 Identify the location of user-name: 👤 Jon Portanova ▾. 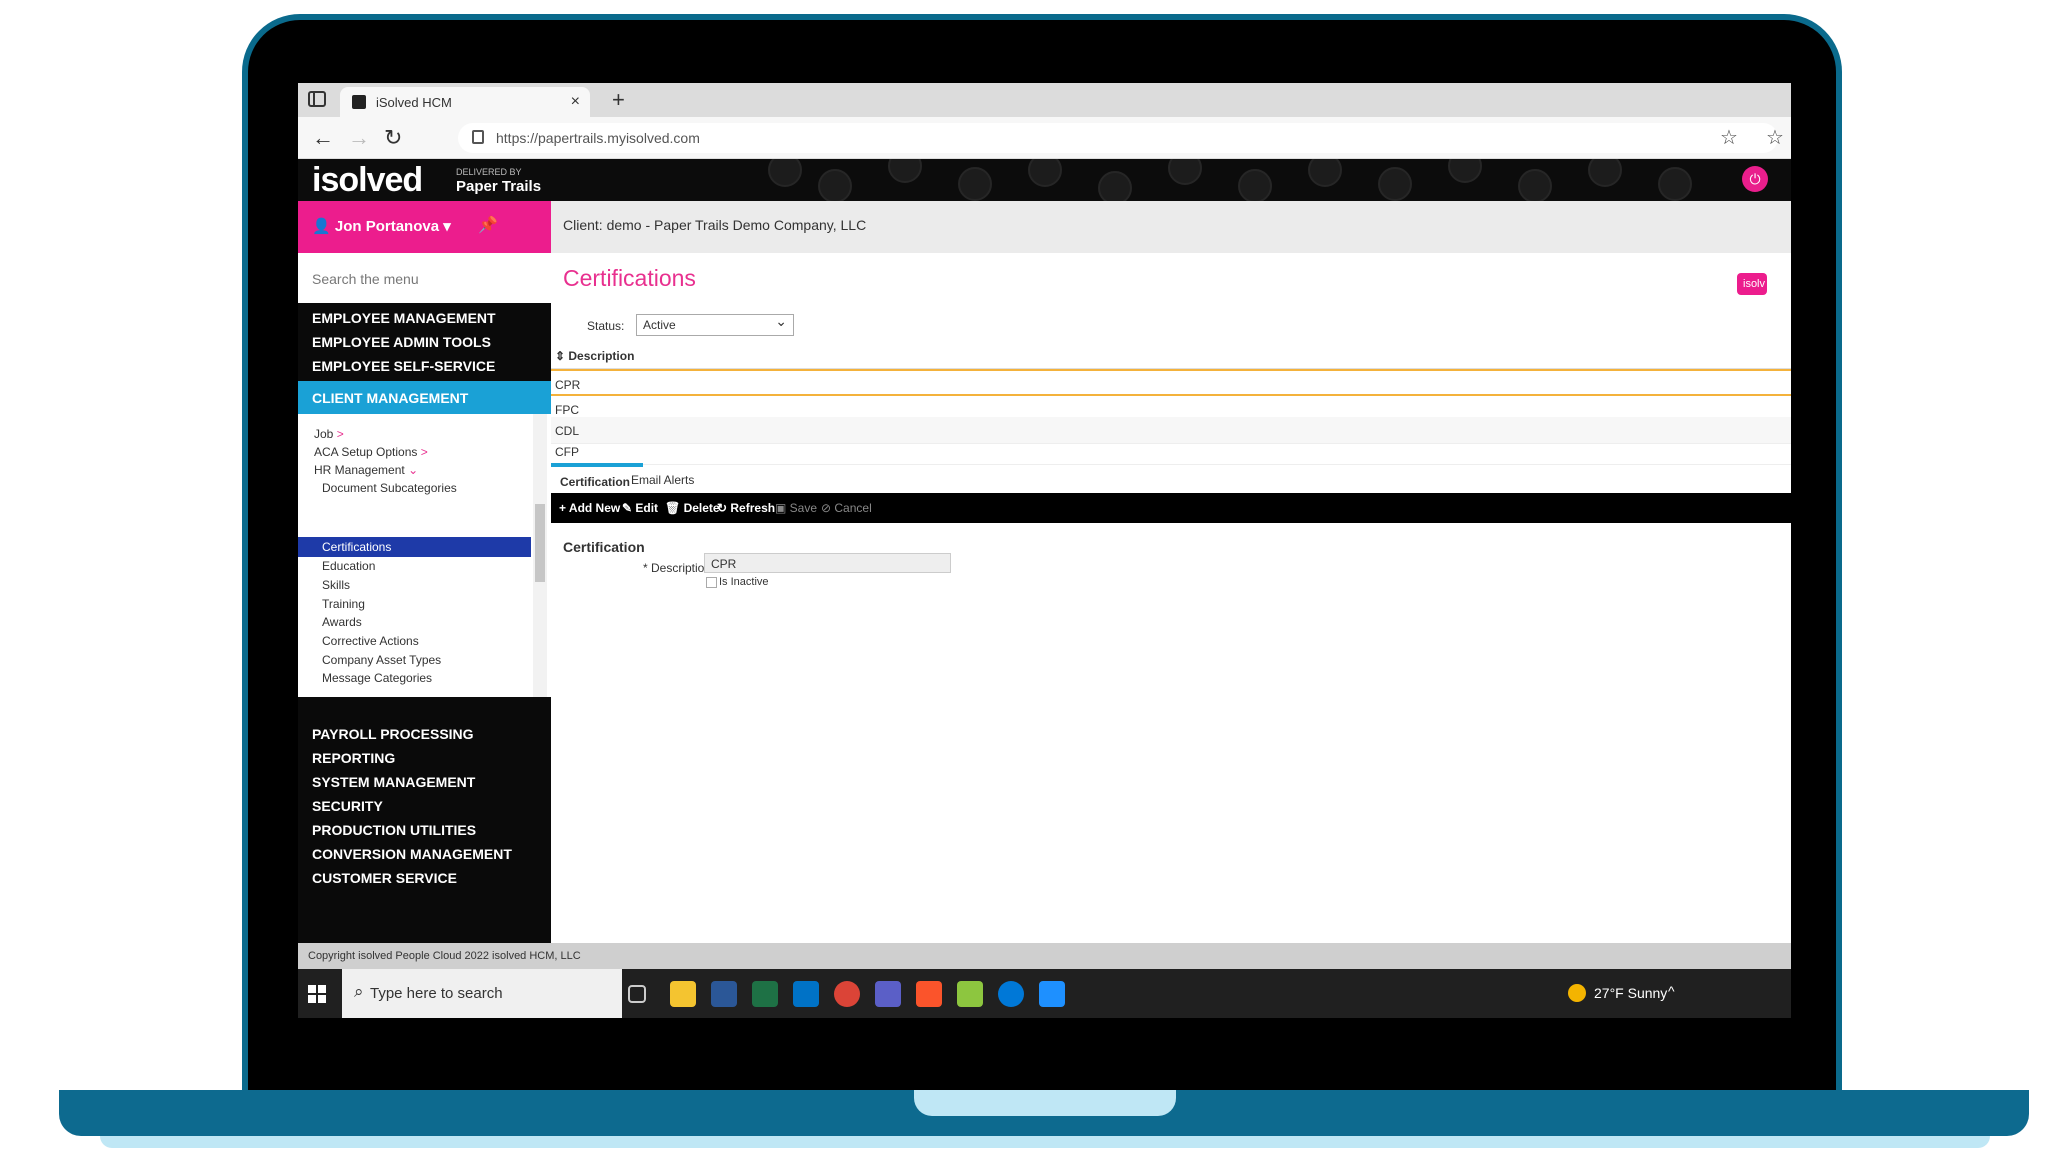
(381, 226).